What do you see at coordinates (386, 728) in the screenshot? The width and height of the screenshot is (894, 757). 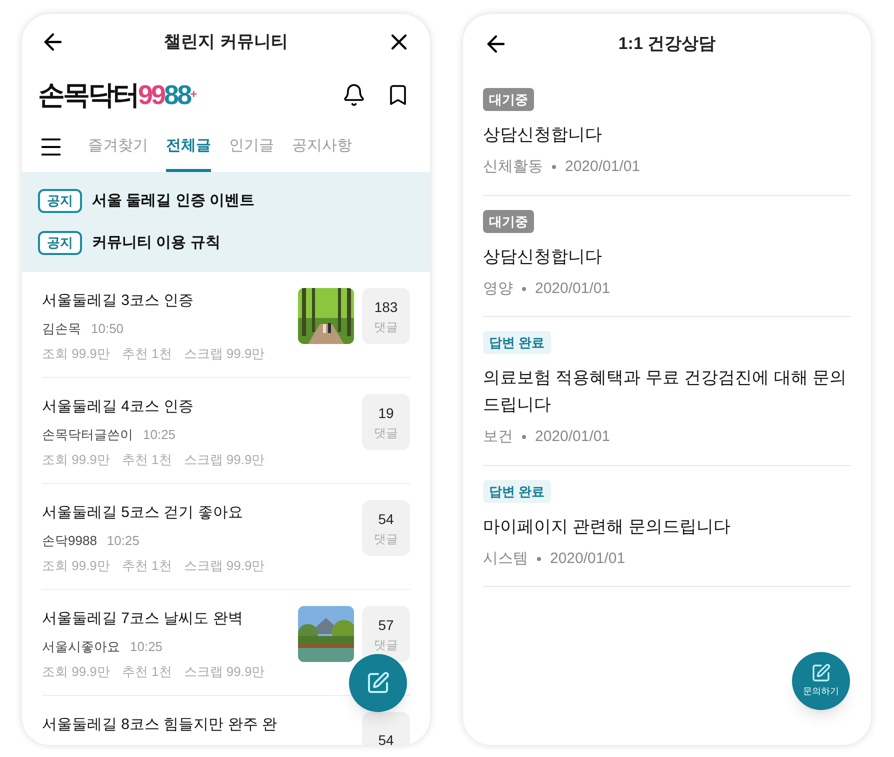 I see `comment-count: 54` at bounding box center [386, 728].